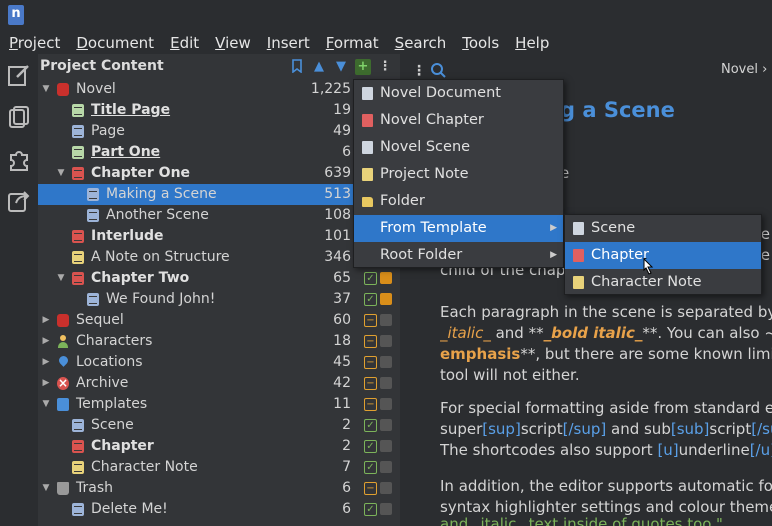 This screenshot has height=526, width=772. What do you see at coordinates (219, 236) in the screenshot?
I see `tree-row: Interlude 101` at bounding box center [219, 236].